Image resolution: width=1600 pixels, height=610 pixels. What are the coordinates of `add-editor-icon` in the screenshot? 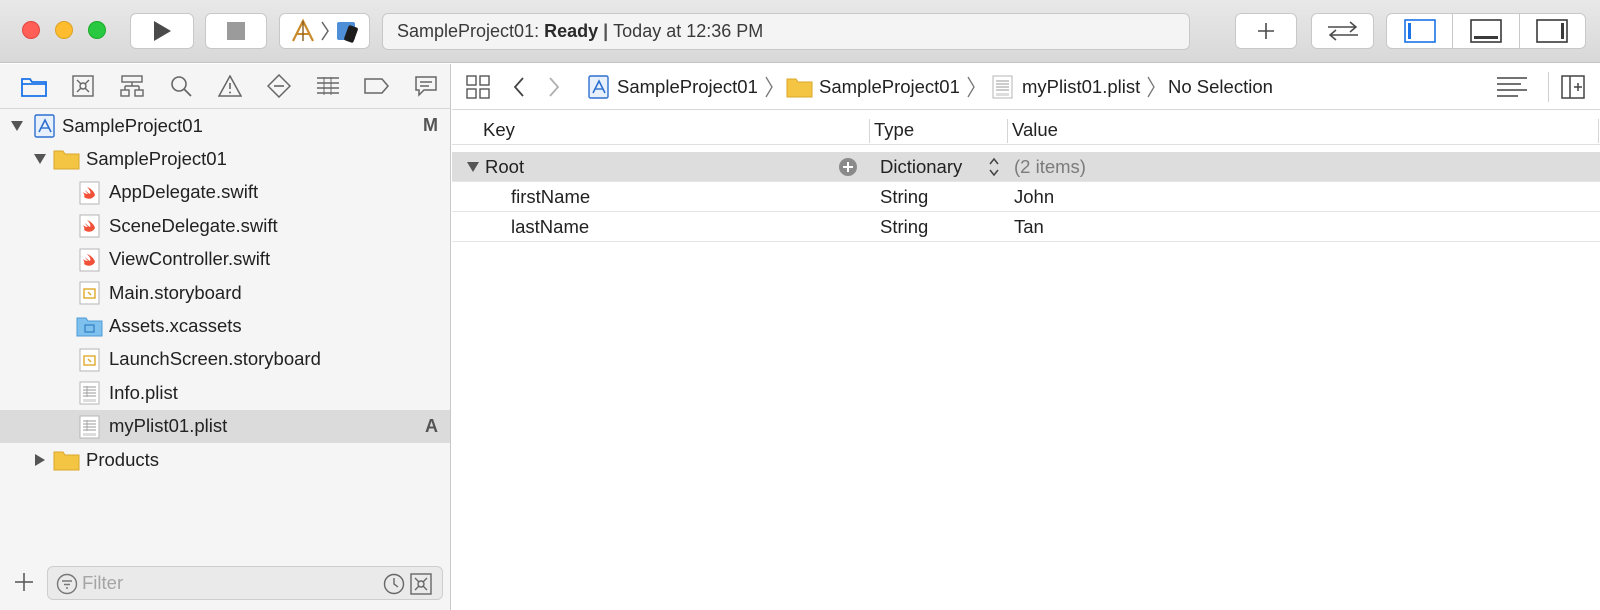 It's located at (1573, 87).